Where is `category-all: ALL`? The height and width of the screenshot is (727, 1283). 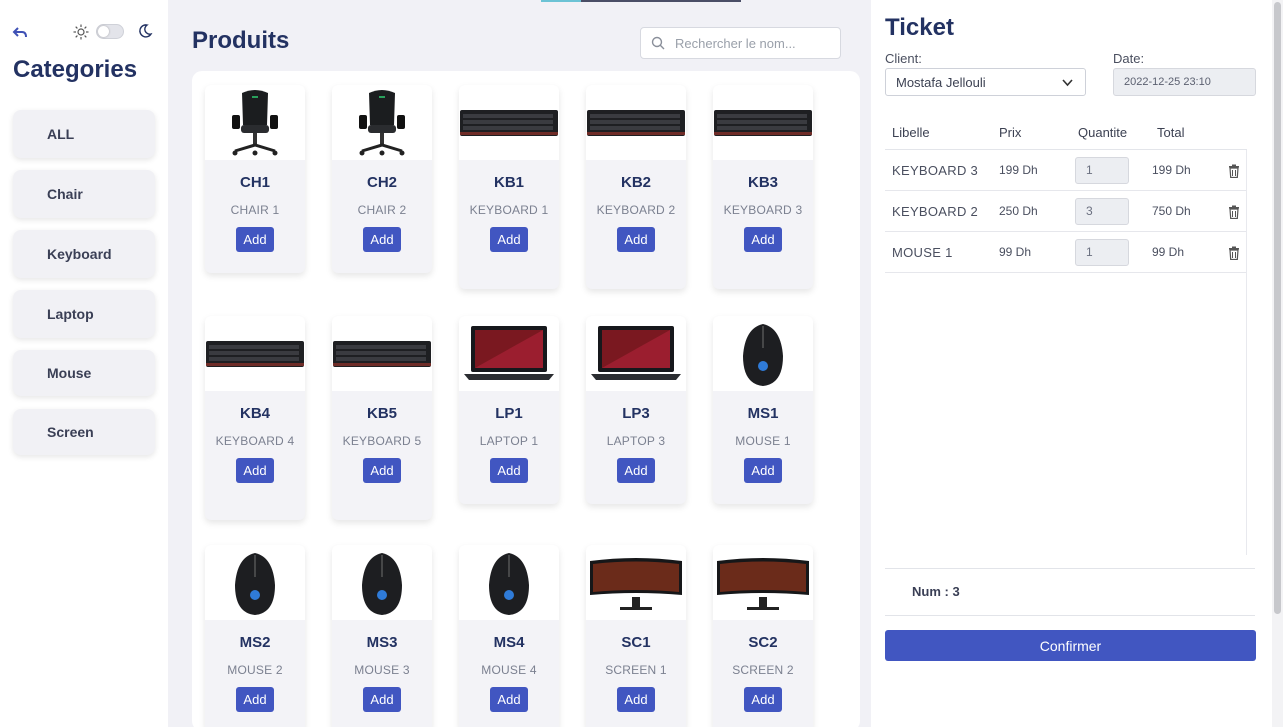
category-all: ALL is located at coordinates (84, 134).